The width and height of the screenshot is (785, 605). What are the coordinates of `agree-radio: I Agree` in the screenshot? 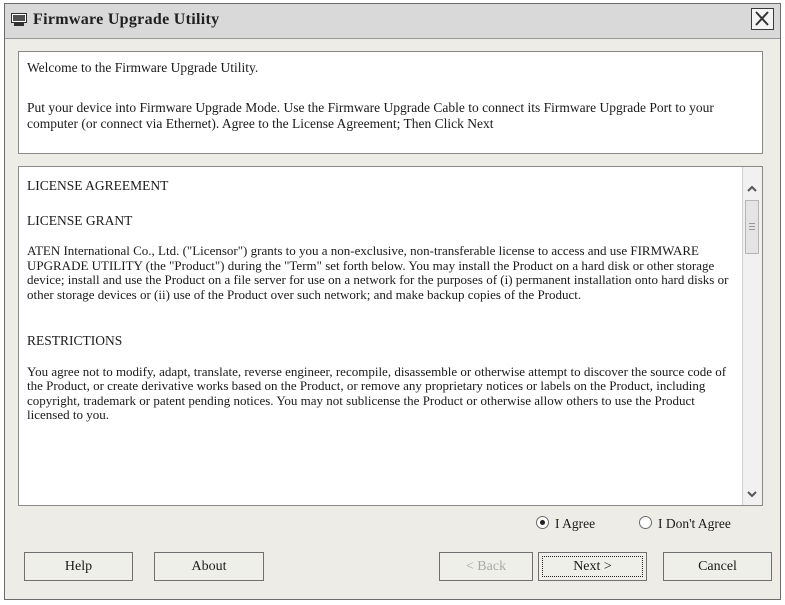 It's located at (565, 524).